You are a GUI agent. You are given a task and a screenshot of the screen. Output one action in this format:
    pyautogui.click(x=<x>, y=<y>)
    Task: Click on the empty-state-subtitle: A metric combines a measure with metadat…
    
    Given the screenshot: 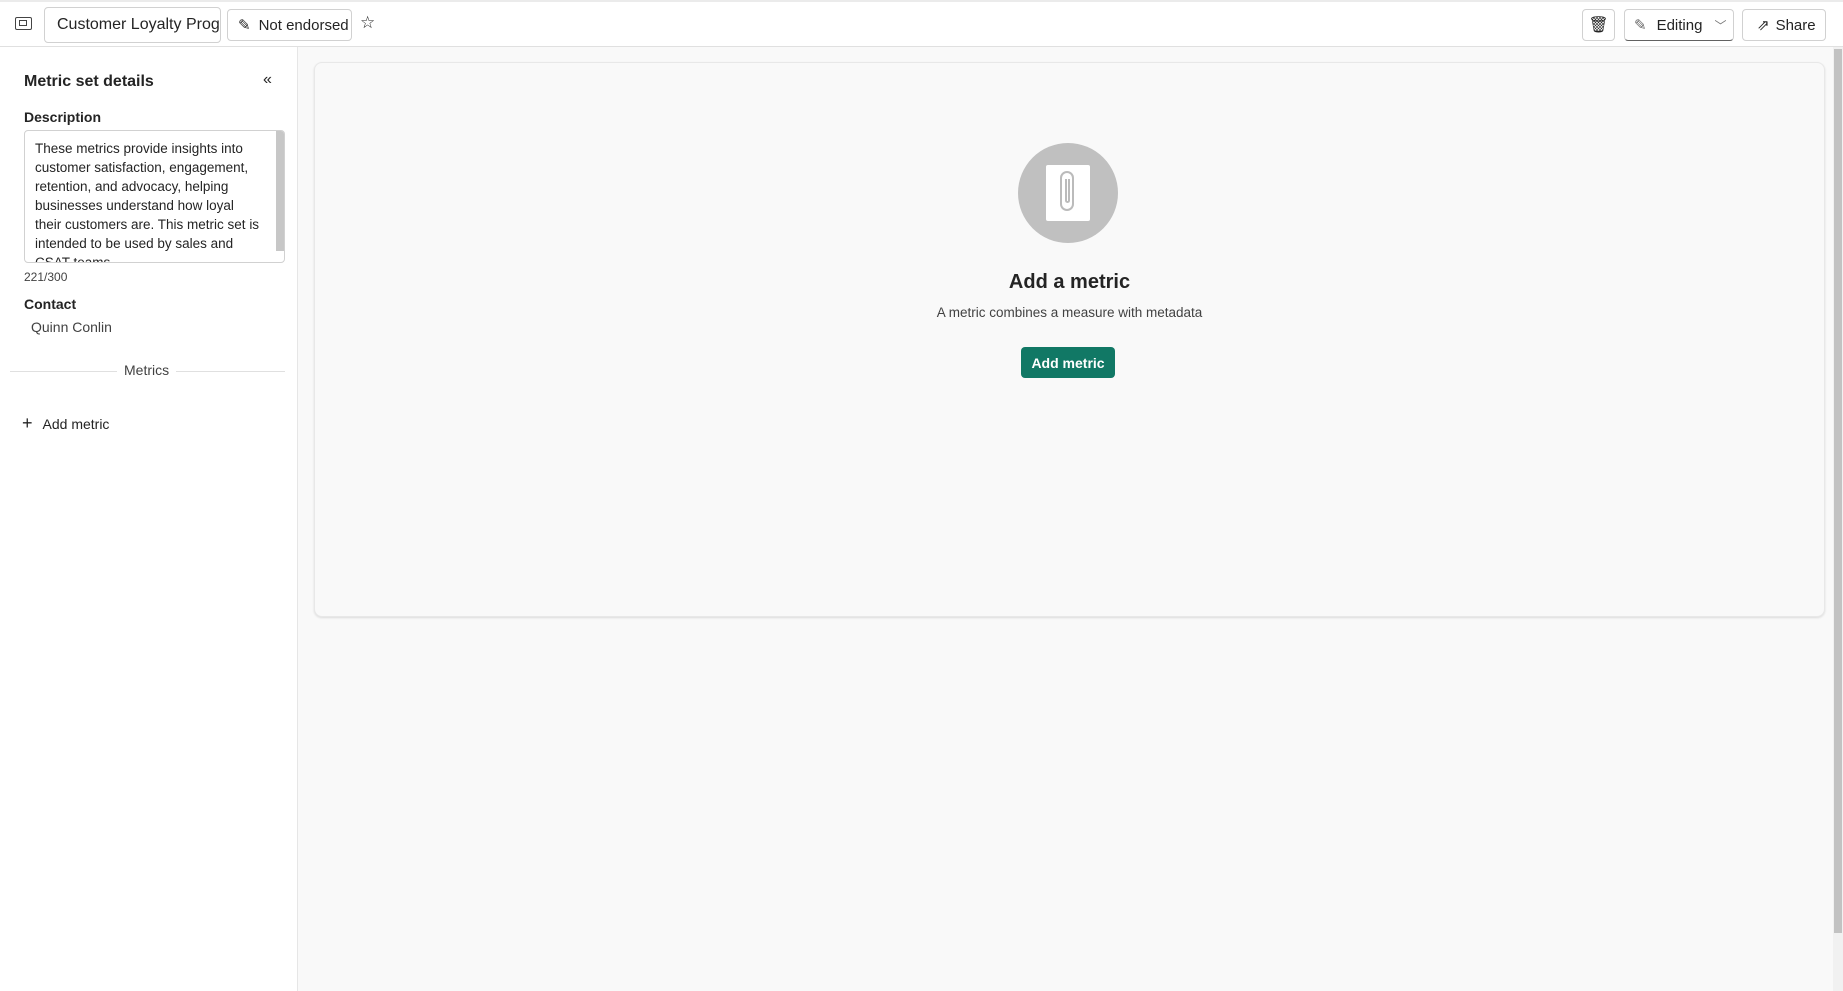 What is the action you would take?
    pyautogui.click(x=1069, y=312)
    